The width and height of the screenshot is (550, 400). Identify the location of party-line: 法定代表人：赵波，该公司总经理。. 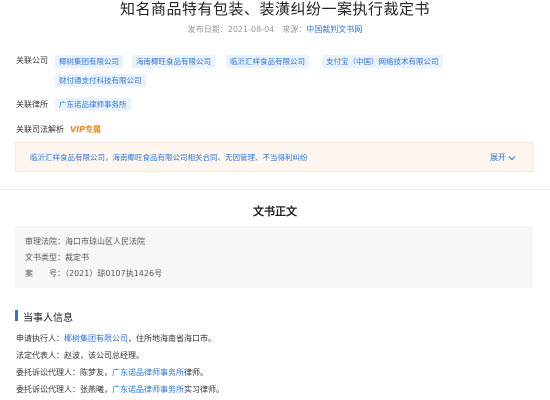
(80, 355).